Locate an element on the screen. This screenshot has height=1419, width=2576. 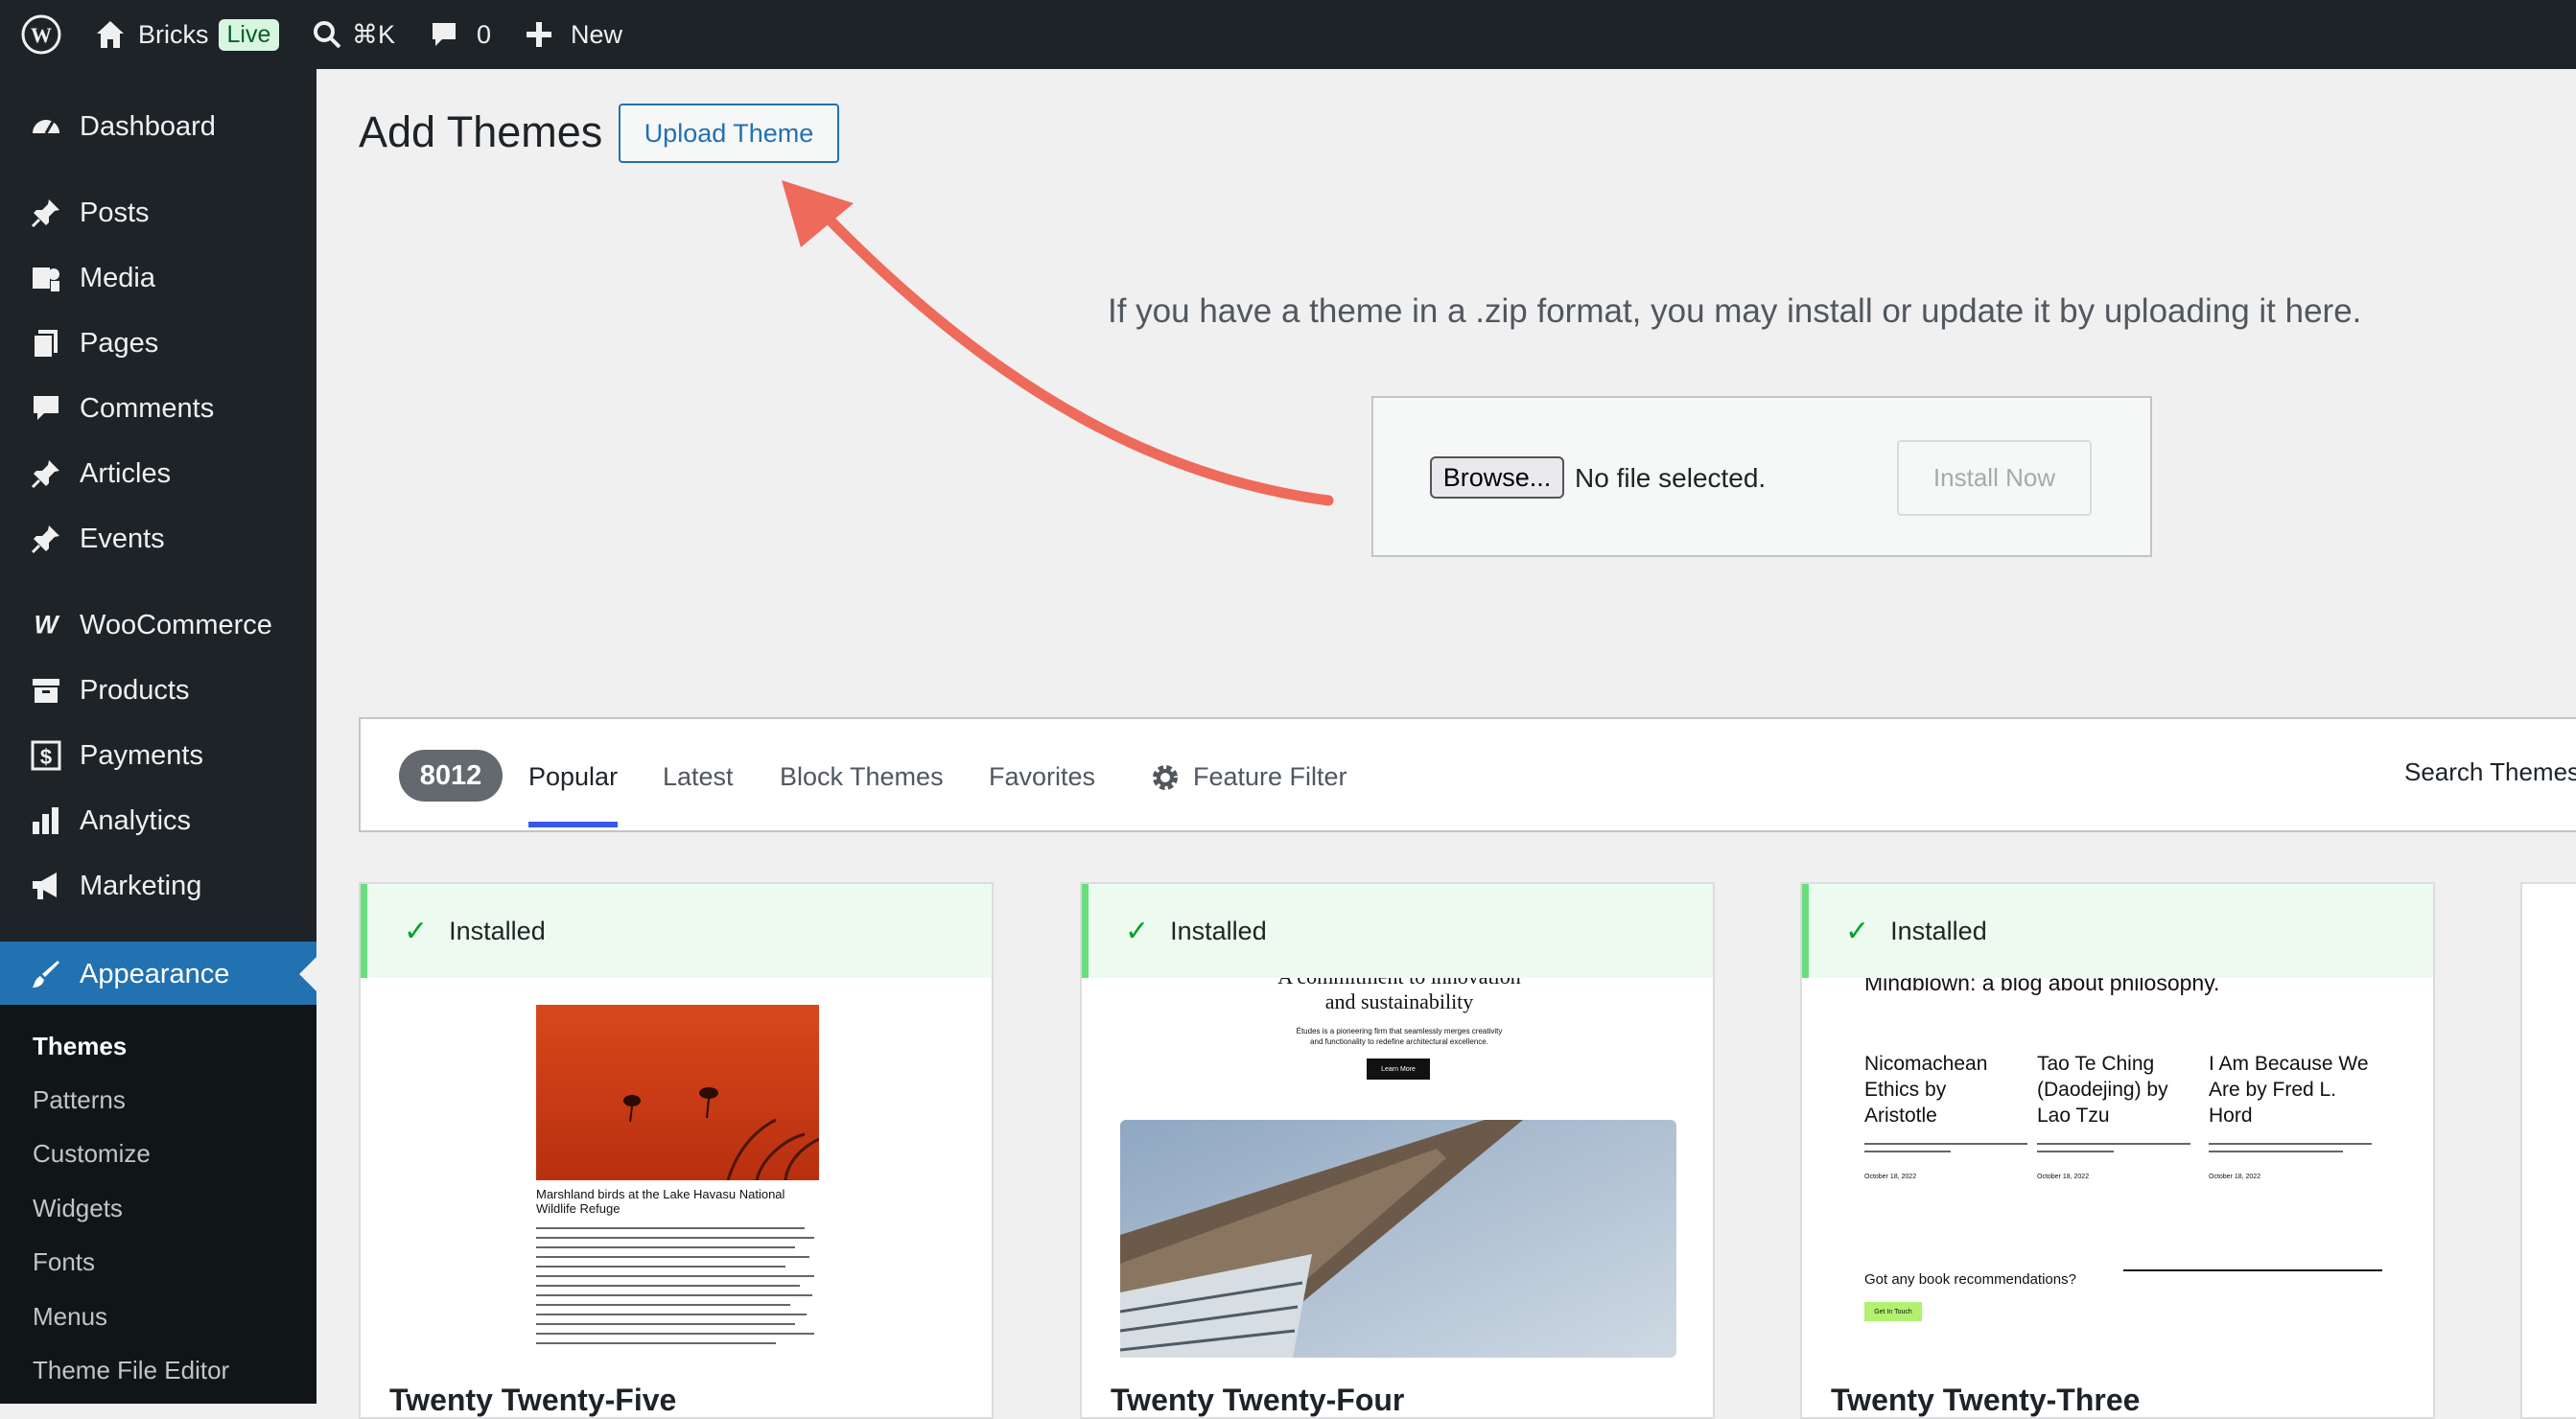
sidebar-item-events: Events is located at coordinates (158, 539).